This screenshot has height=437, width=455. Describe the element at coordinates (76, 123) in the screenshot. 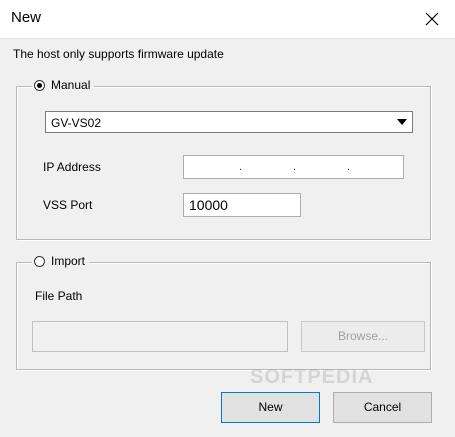

I see `model-dropdown-value: GV-VS02` at that location.